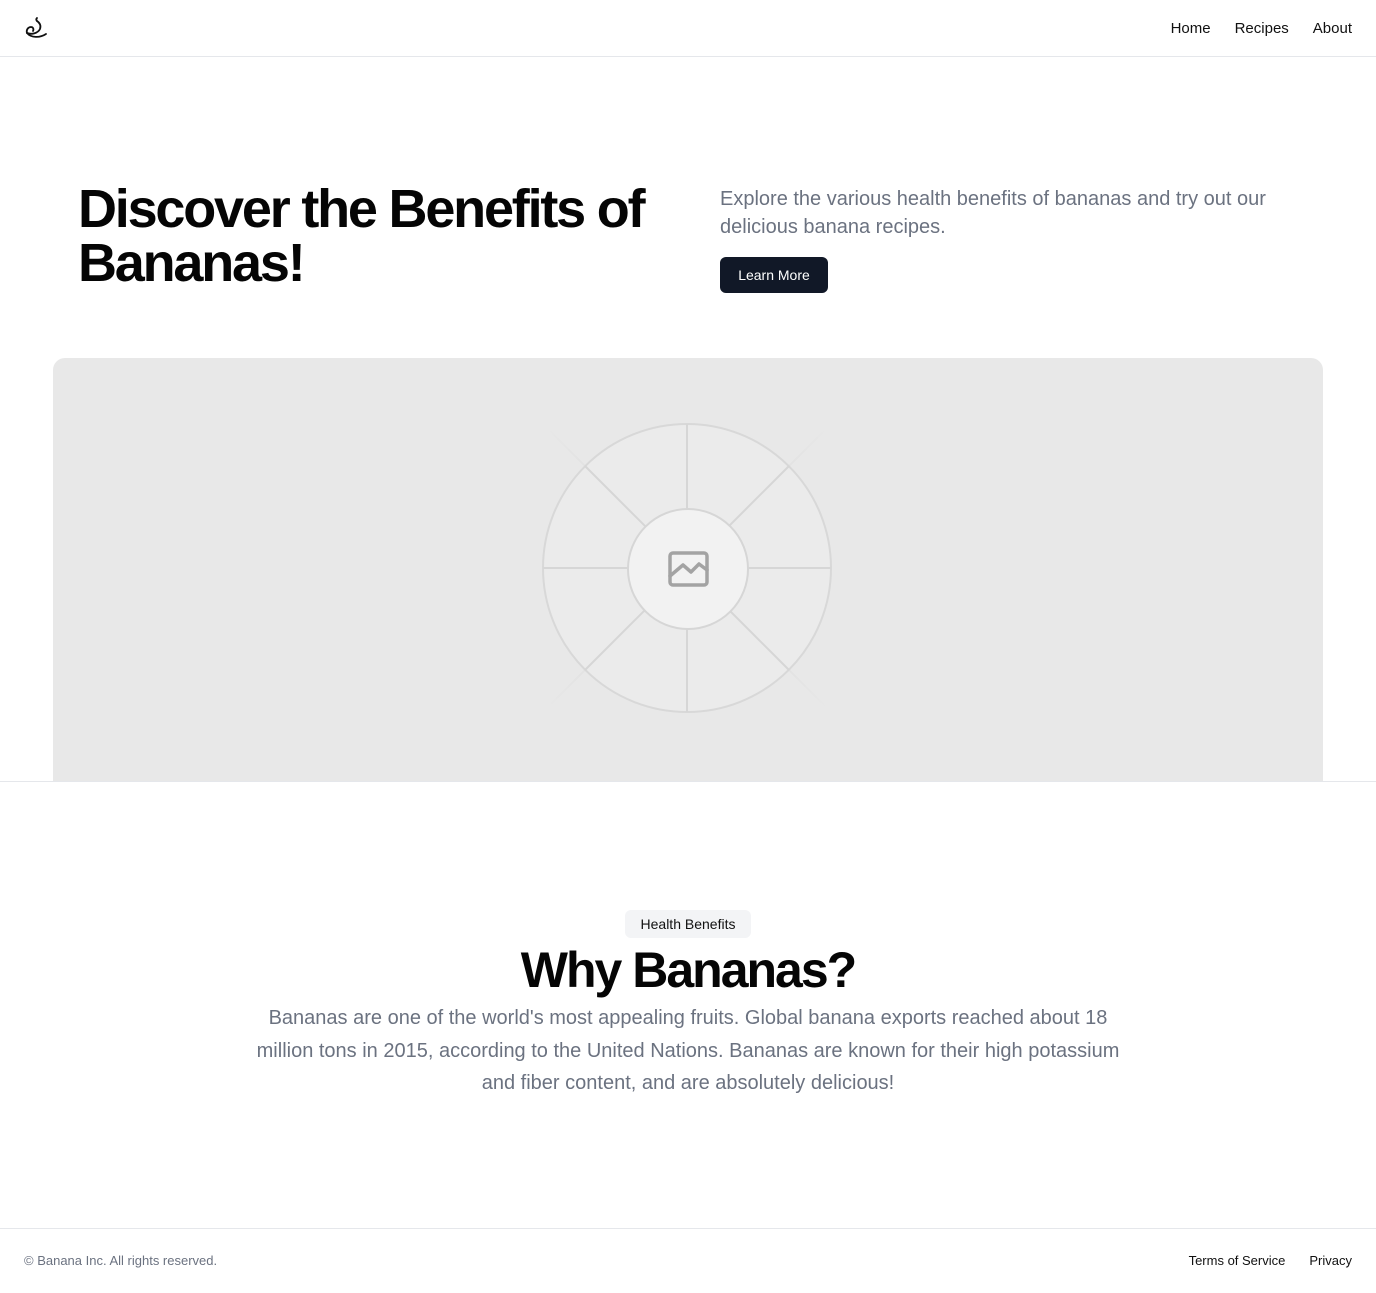 The height and width of the screenshot is (1293, 1376). Describe the element at coordinates (362, 236) in the screenshot. I see `hero-title: Discover the Benefits of Bananas!` at that location.